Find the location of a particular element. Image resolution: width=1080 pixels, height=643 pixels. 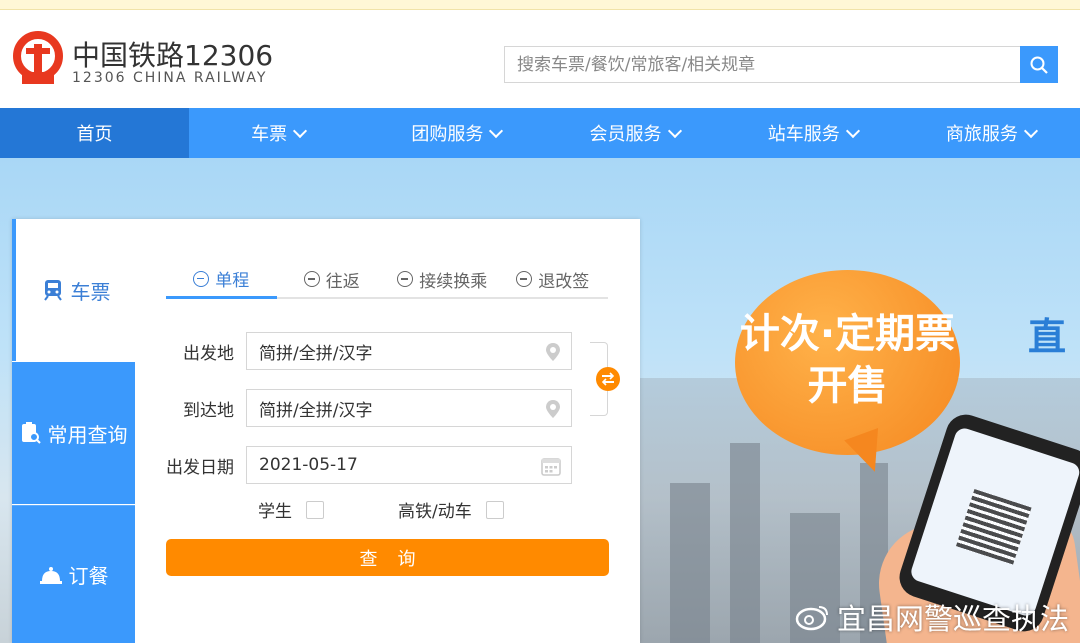

hsr-option: 高铁/动车 is located at coordinates (451, 509).